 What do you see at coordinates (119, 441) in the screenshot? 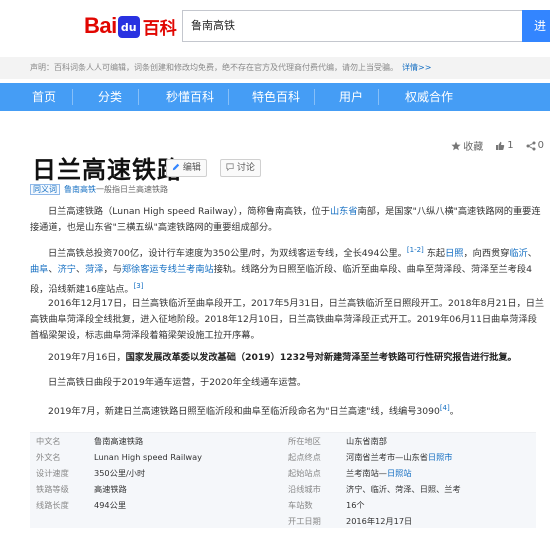
I see `info-value: 鲁南高速铁路` at bounding box center [119, 441].